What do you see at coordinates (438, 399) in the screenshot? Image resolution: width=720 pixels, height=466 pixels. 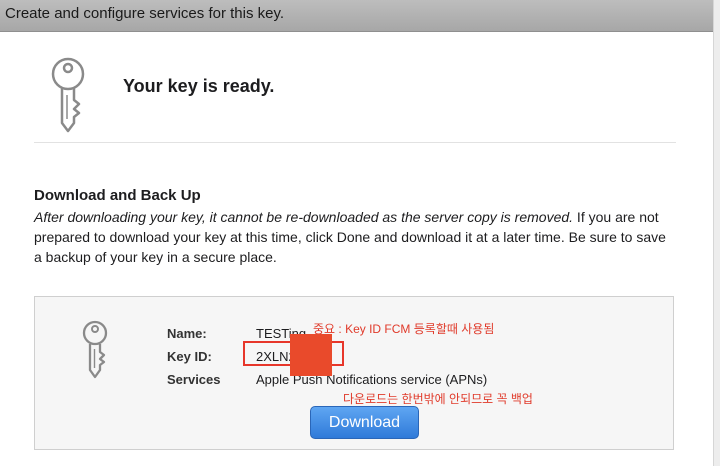 I see `annotation-backup-note: 다운로드는 한번밖에 안되므로 꼭 백업` at bounding box center [438, 399].